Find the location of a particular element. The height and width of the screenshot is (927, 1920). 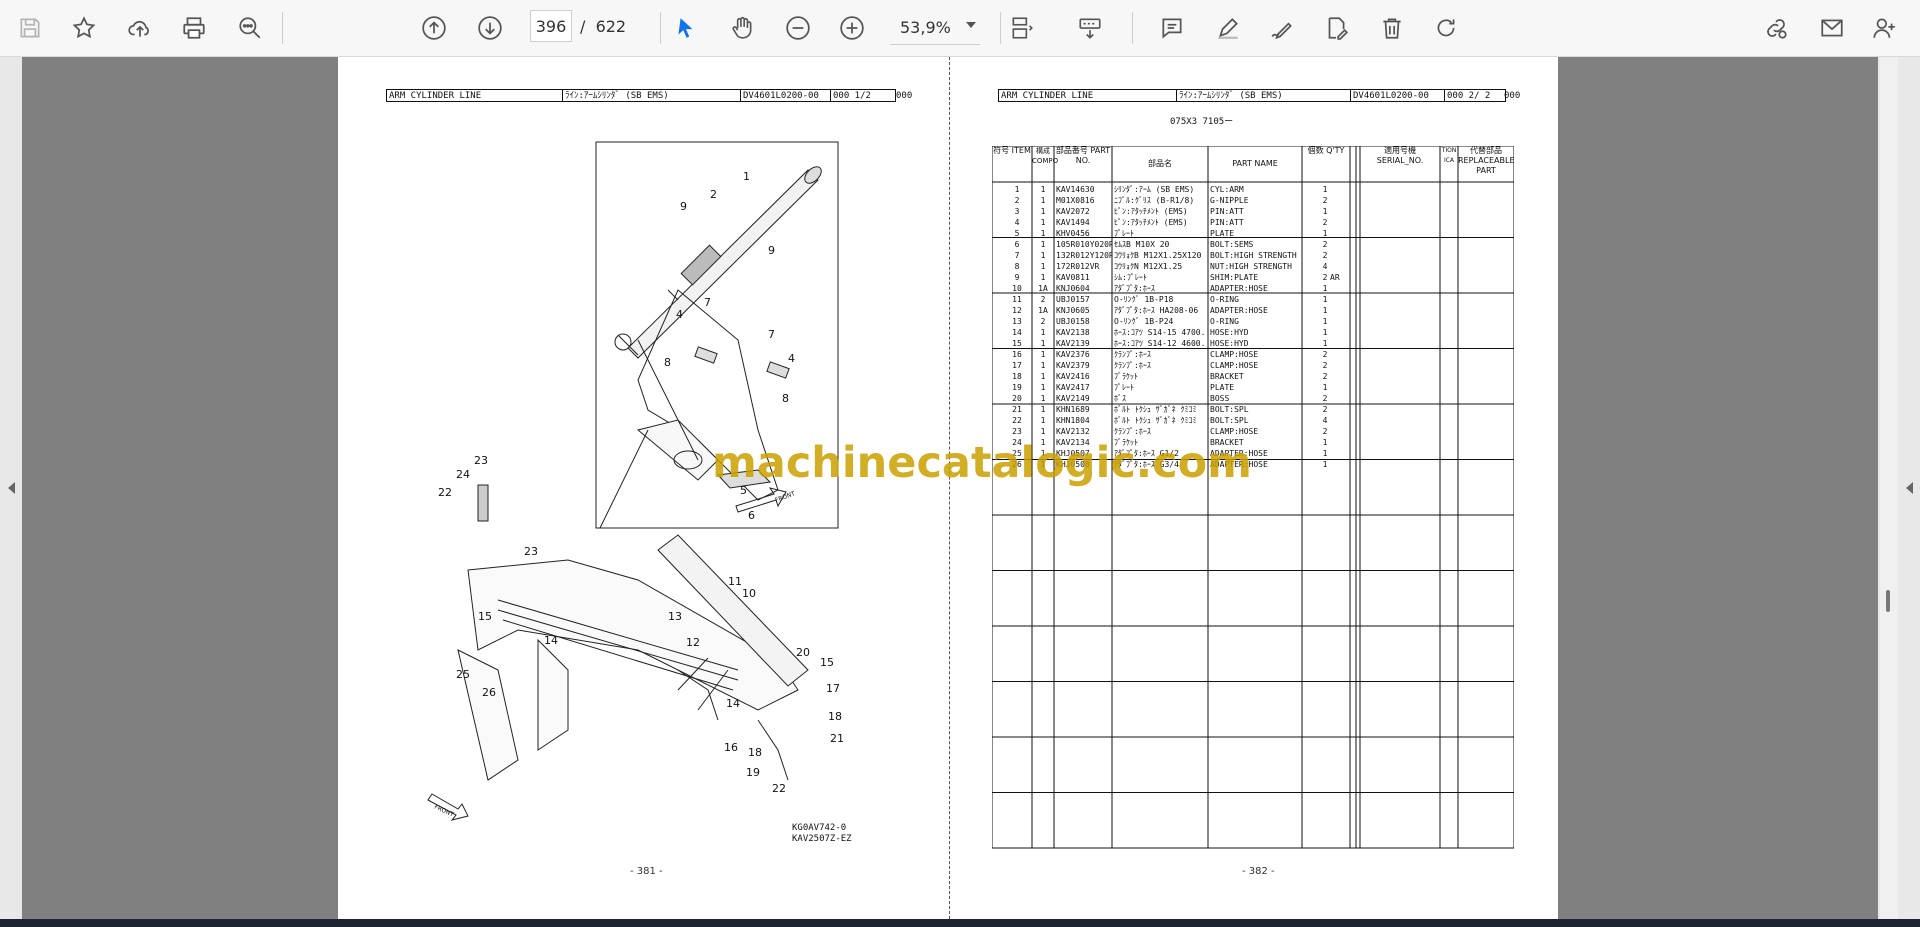

share-link-icon is located at coordinates (1776, 28).